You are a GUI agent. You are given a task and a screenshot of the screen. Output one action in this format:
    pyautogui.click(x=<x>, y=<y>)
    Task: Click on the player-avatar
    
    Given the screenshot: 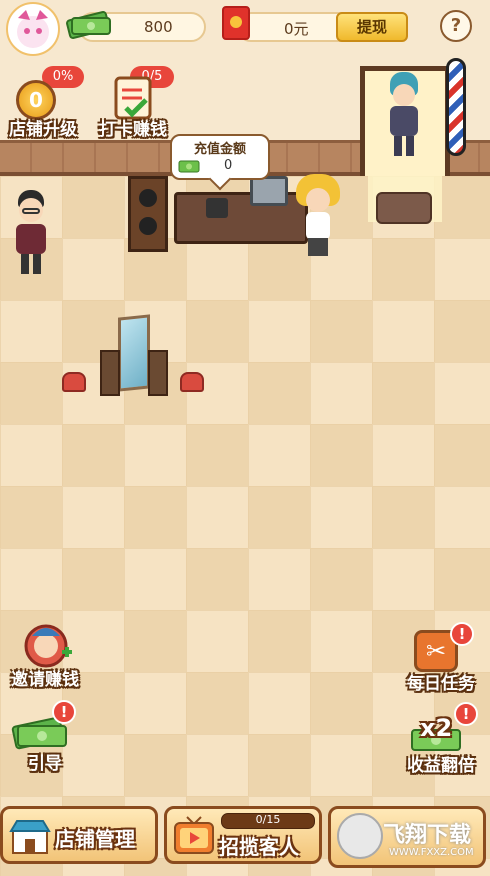 What is the action you would take?
    pyautogui.click(x=33, y=29)
    